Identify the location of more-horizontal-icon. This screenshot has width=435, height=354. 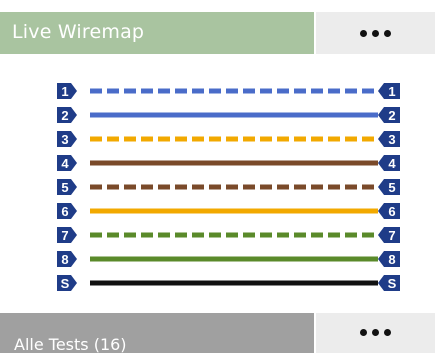
(375, 332).